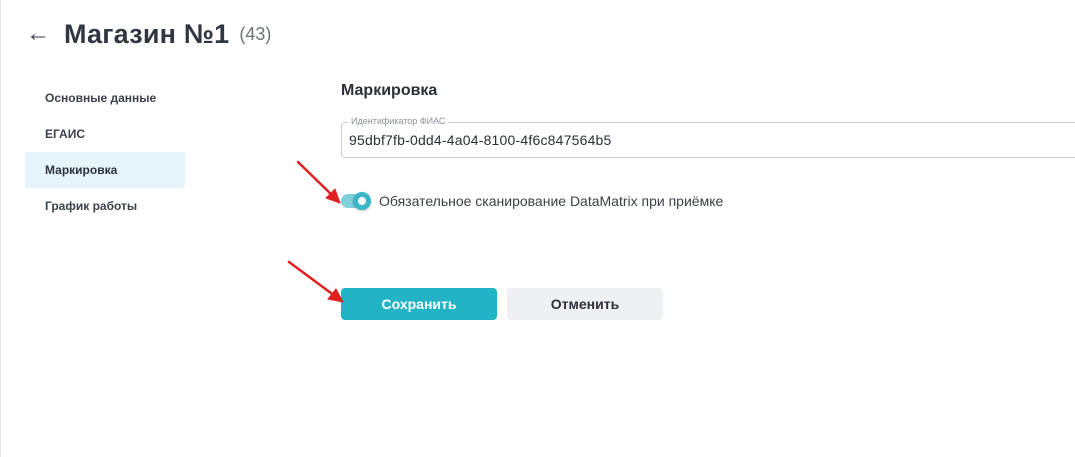 This screenshot has width=1075, height=457. I want to click on save-button: Сохранить, so click(419, 304).